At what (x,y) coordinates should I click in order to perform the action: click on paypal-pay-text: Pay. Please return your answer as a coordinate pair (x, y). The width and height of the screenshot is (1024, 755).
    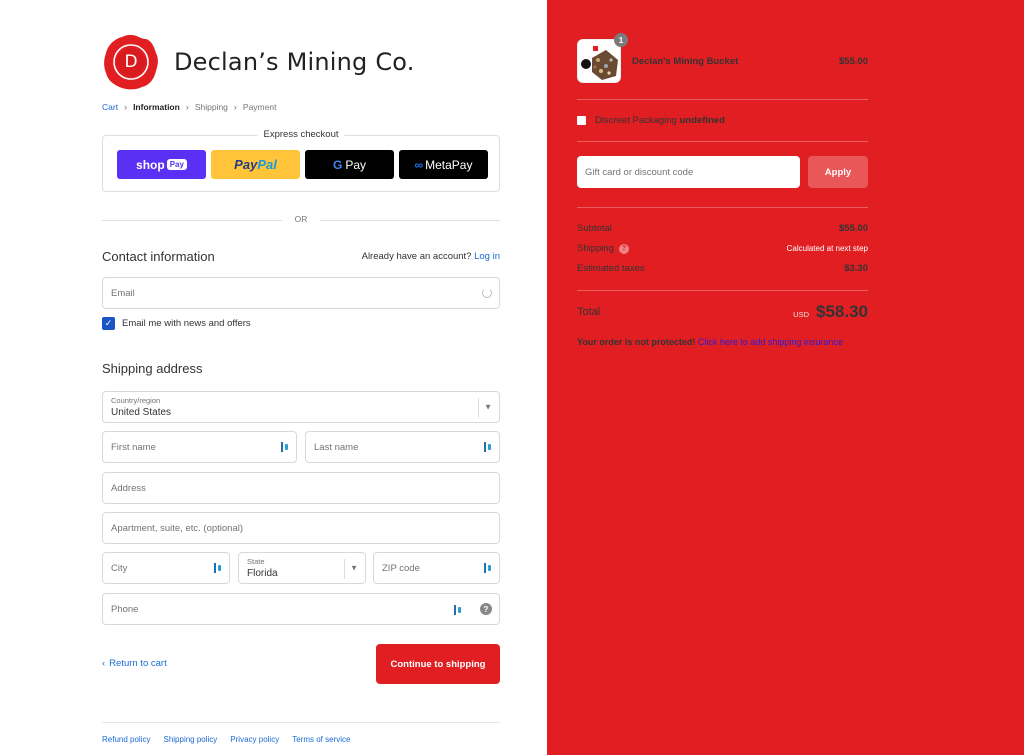
    Looking at the image, I should click on (246, 164).